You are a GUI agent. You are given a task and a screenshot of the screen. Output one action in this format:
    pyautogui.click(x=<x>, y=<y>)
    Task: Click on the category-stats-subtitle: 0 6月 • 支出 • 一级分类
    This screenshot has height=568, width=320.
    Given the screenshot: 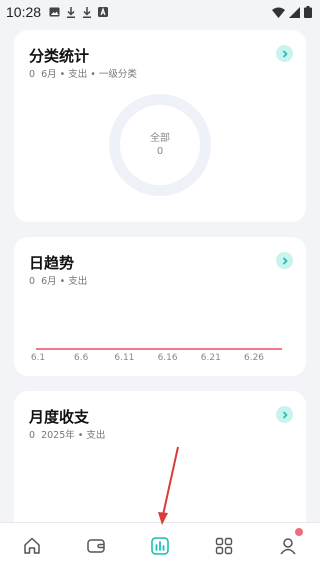 What is the action you would take?
    pyautogui.click(x=83, y=73)
    